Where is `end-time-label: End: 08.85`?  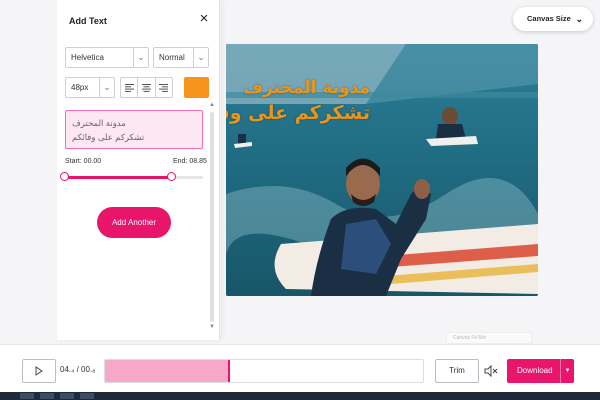
end-time-label: End: 08.85 is located at coordinates (190, 161).